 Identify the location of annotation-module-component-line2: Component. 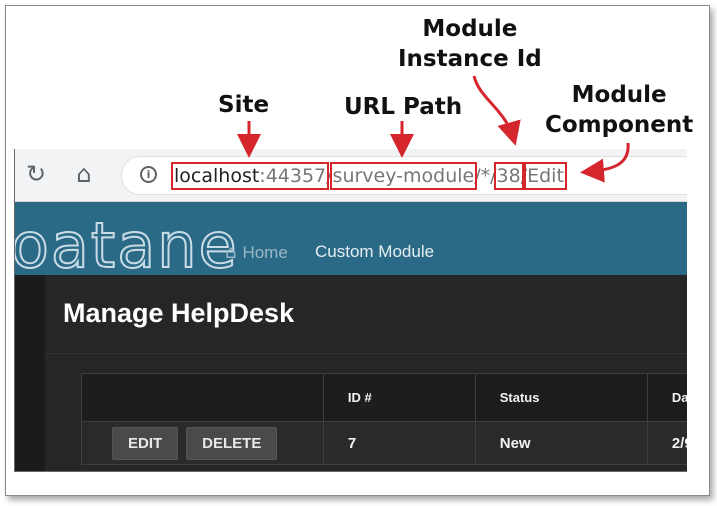
(619, 125).